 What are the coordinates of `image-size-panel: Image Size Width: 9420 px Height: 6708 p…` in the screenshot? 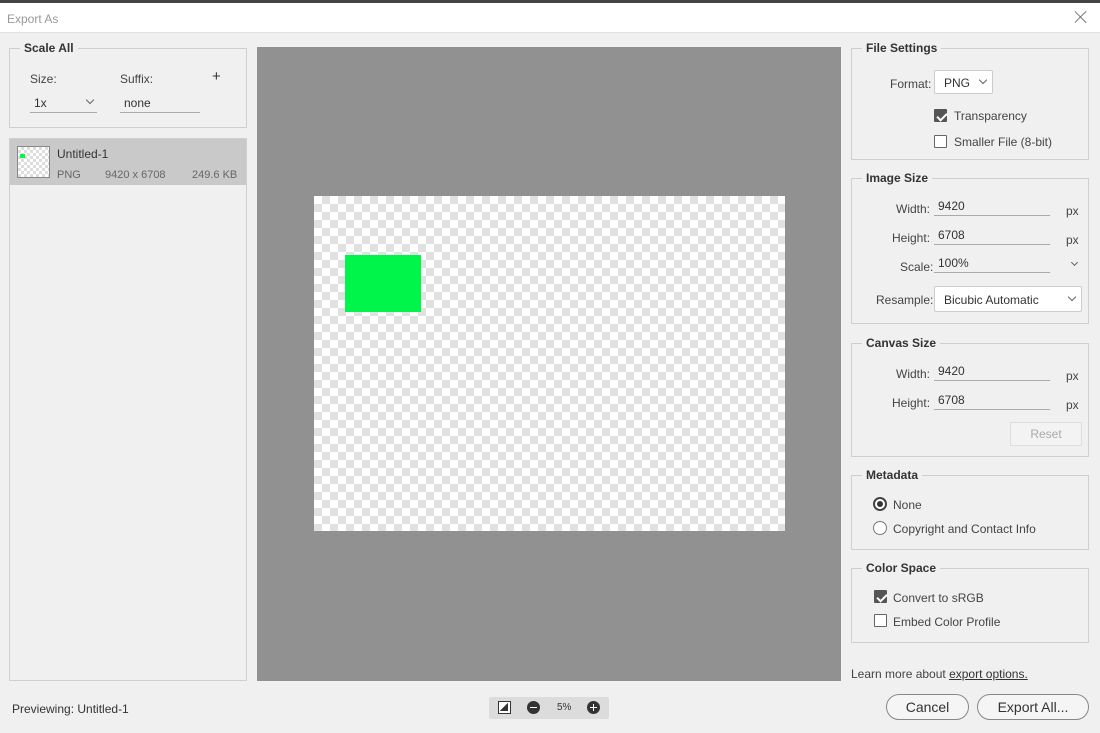 It's located at (970, 247).